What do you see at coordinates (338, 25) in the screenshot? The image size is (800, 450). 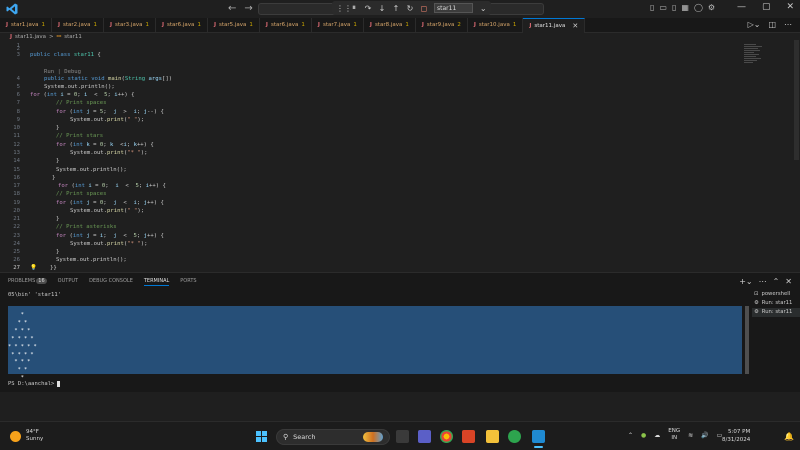 I see `tab-star7: Jstar7.java 1` at bounding box center [338, 25].